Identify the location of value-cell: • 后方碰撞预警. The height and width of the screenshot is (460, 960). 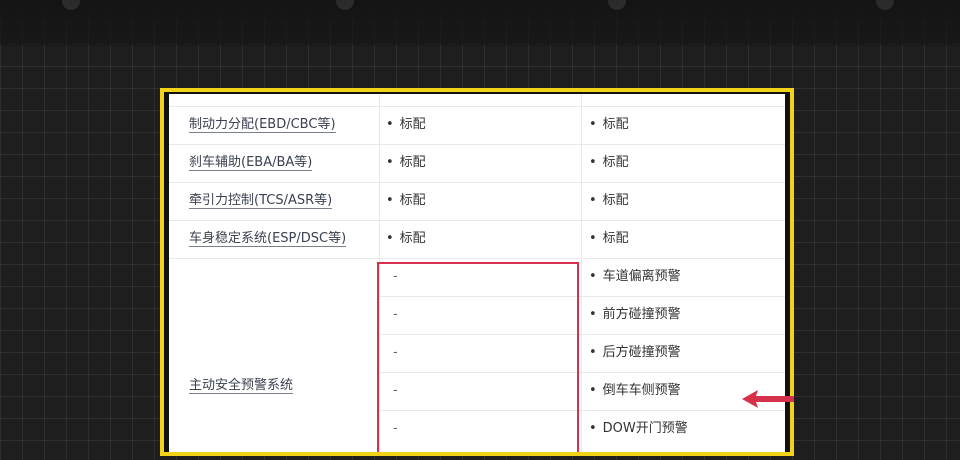
(635, 352).